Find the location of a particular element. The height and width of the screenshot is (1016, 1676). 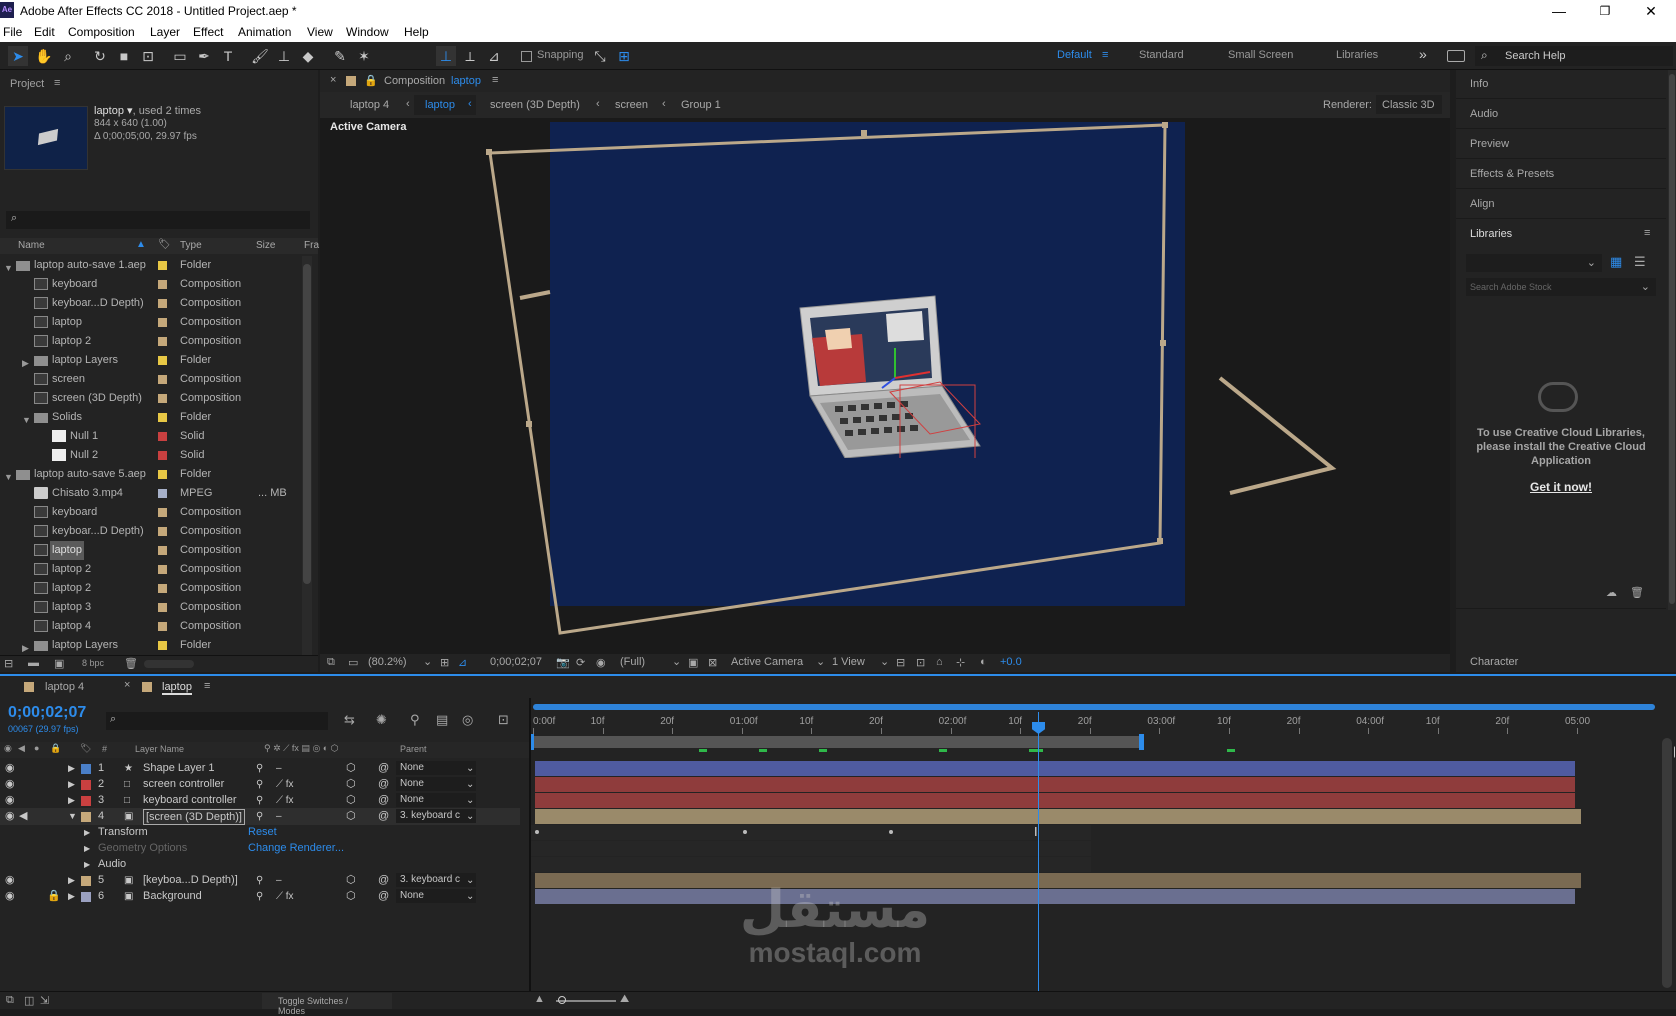

property-row: ▶ Transform Reset is located at coordinates (260, 832).